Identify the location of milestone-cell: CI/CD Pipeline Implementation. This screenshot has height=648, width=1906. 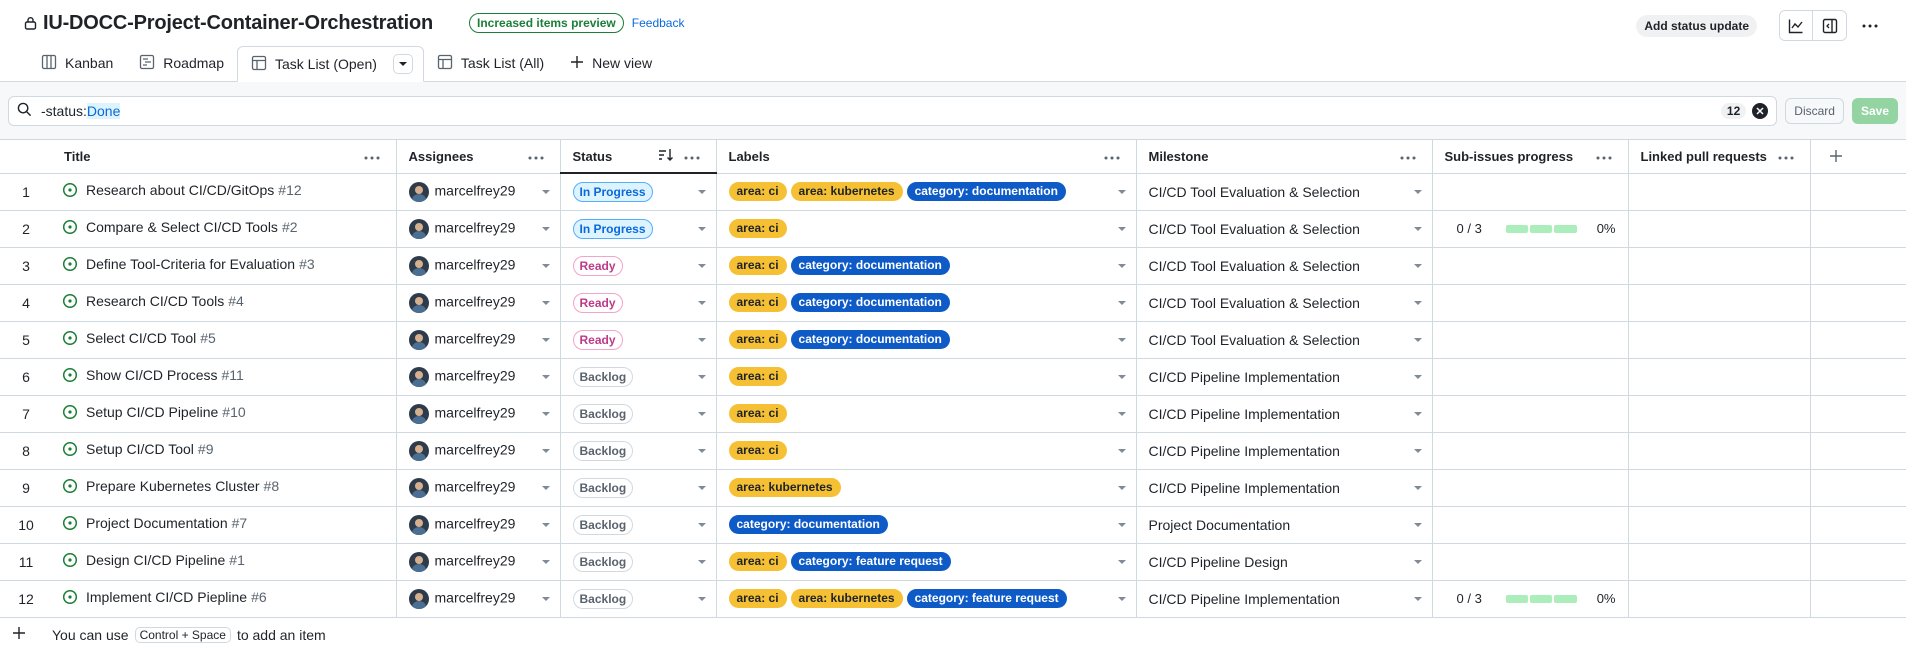
(1284, 451).